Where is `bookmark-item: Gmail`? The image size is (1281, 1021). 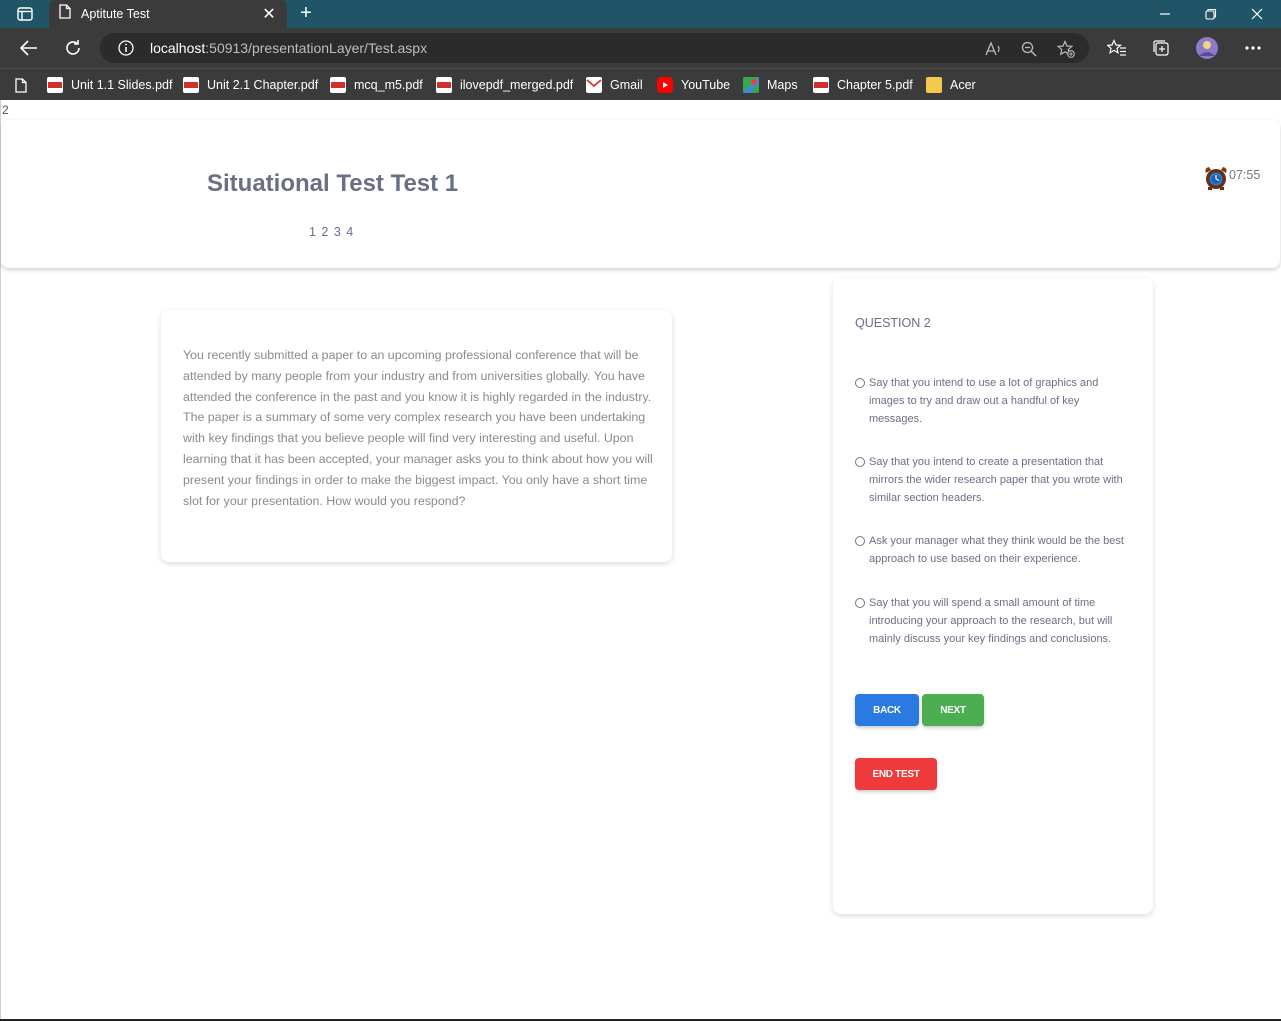 bookmark-item: Gmail is located at coordinates (614, 85).